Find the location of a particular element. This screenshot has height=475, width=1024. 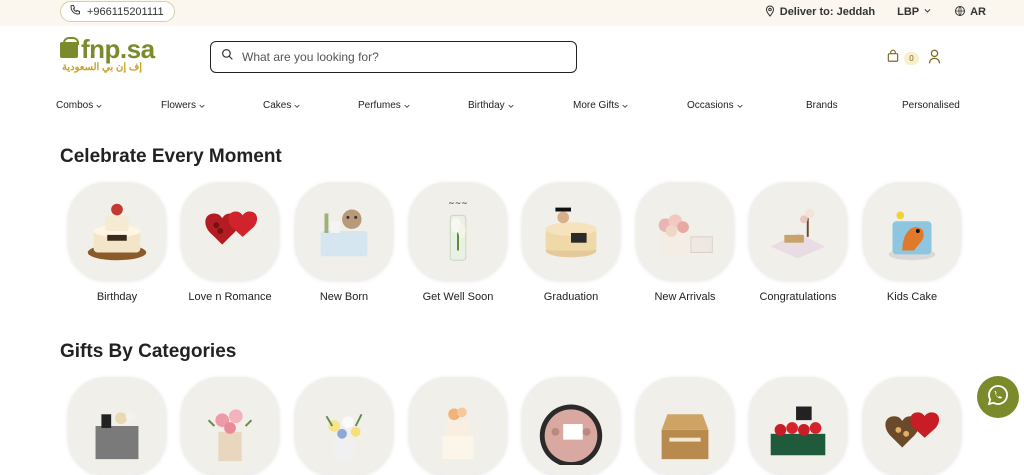

category-label: Get Well Soon is located at coordinates (458, 297).